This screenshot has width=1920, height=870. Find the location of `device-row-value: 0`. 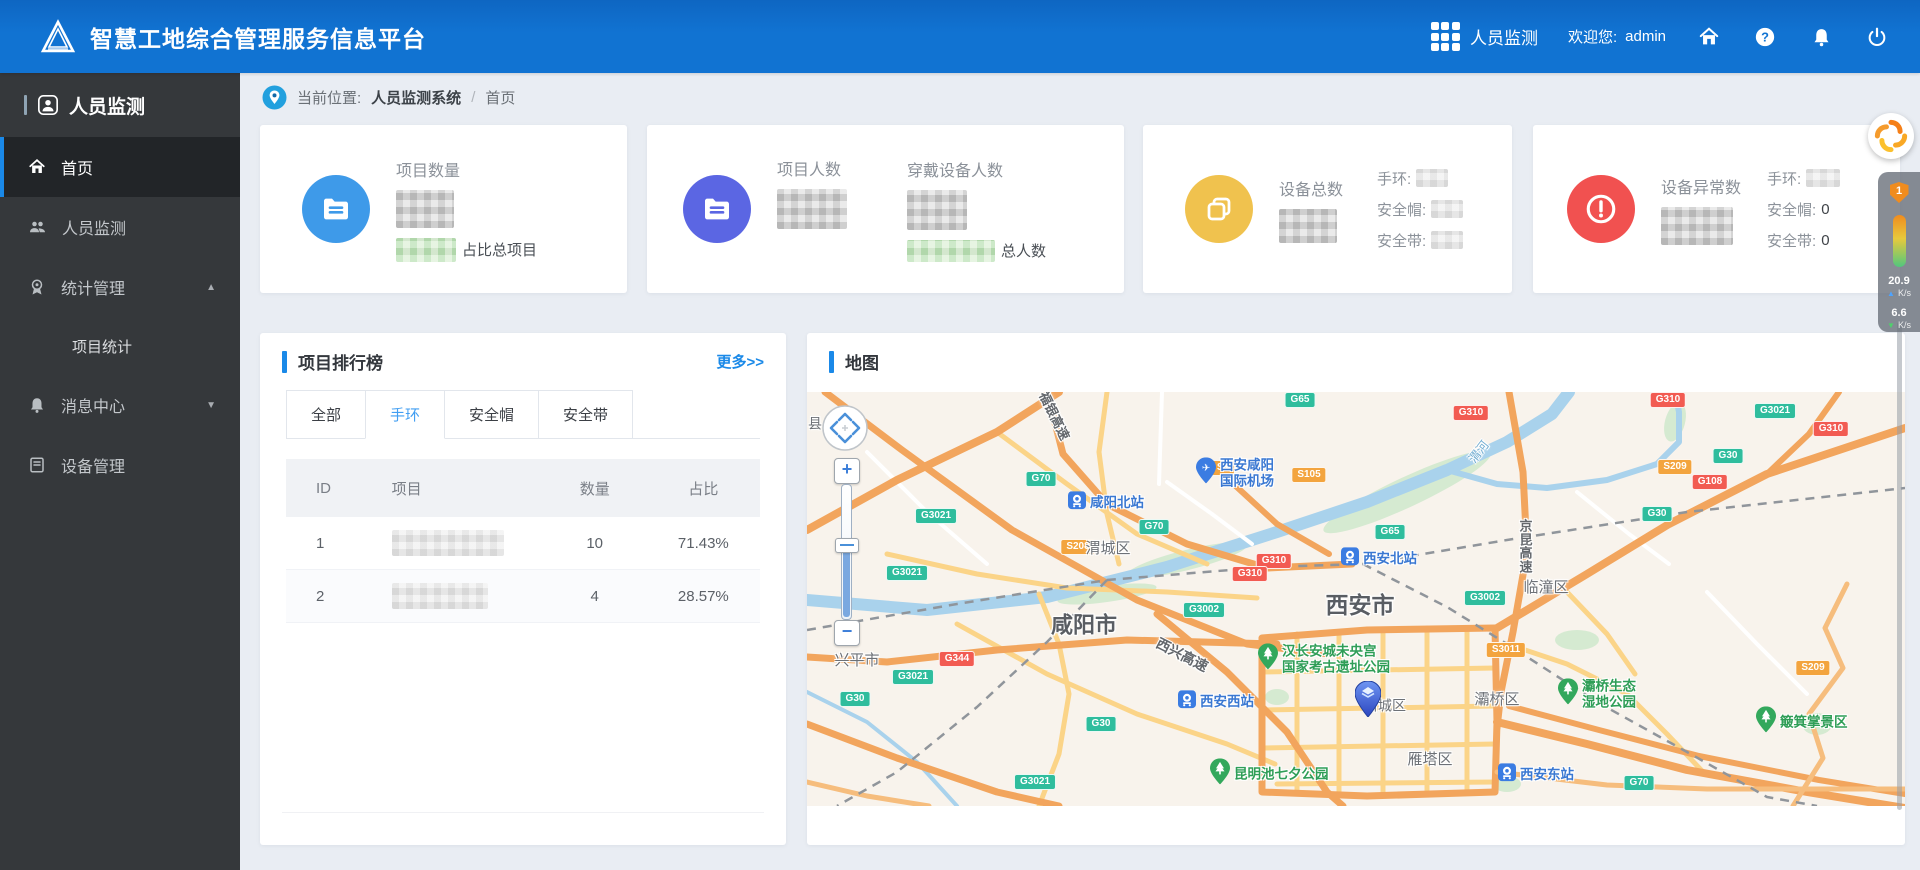

device-row-value: 0 is located at coordinates (1825, 209).